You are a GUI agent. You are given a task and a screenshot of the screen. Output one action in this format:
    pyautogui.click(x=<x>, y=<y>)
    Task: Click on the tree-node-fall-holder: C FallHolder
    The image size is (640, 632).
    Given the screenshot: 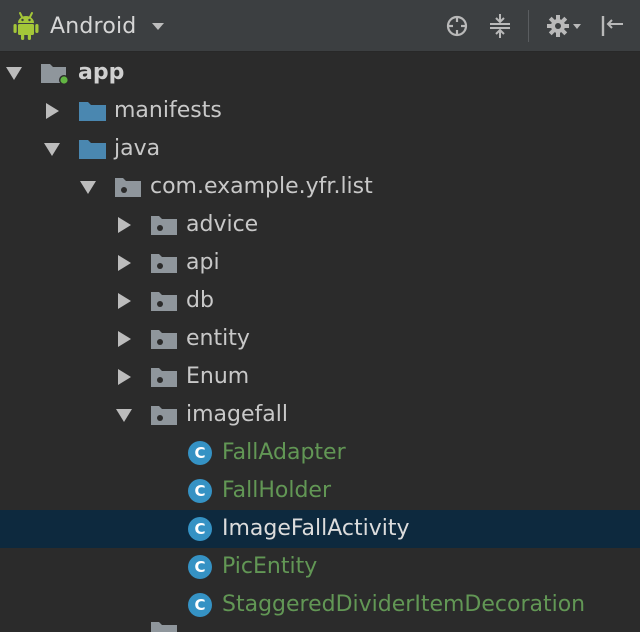 What is the action you would take?
    pyautogui.click(x=320, y=491)
    